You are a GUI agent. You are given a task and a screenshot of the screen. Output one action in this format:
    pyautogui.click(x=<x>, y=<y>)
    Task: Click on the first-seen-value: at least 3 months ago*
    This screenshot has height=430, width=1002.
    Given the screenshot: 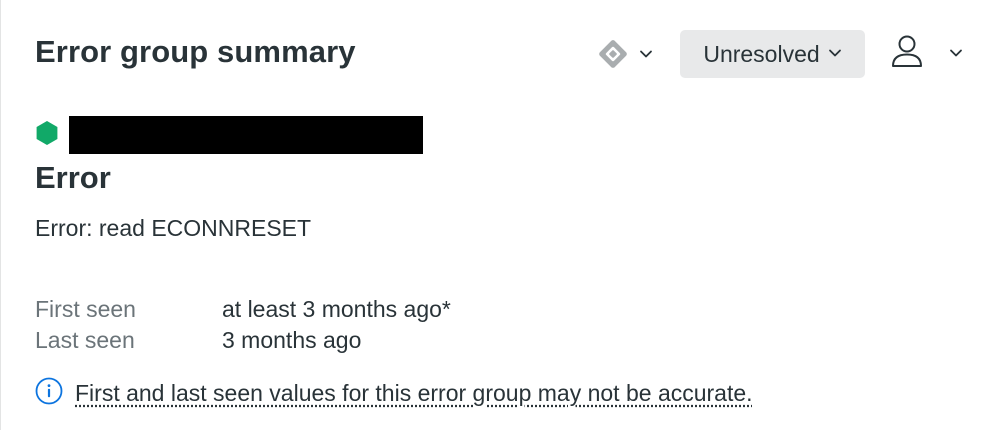 What is the action you would take?
    pyautogui.click(x=336, y=309)
    